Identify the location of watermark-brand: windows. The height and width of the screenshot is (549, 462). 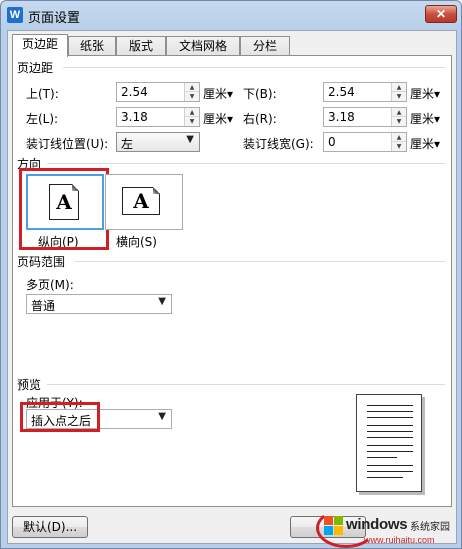
(377, 524).